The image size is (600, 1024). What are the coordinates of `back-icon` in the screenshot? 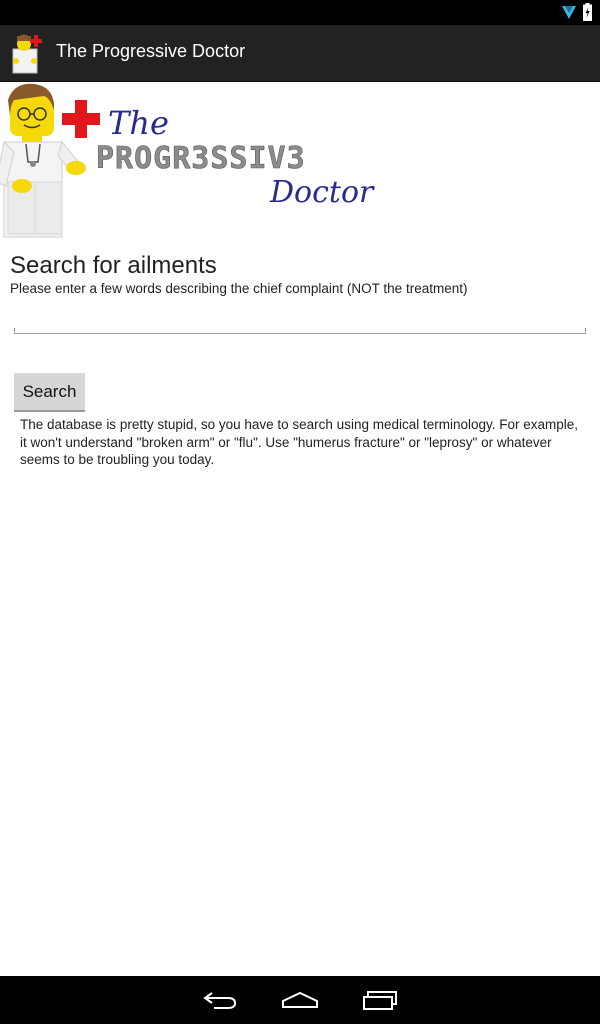 It's located at (220, 1000).